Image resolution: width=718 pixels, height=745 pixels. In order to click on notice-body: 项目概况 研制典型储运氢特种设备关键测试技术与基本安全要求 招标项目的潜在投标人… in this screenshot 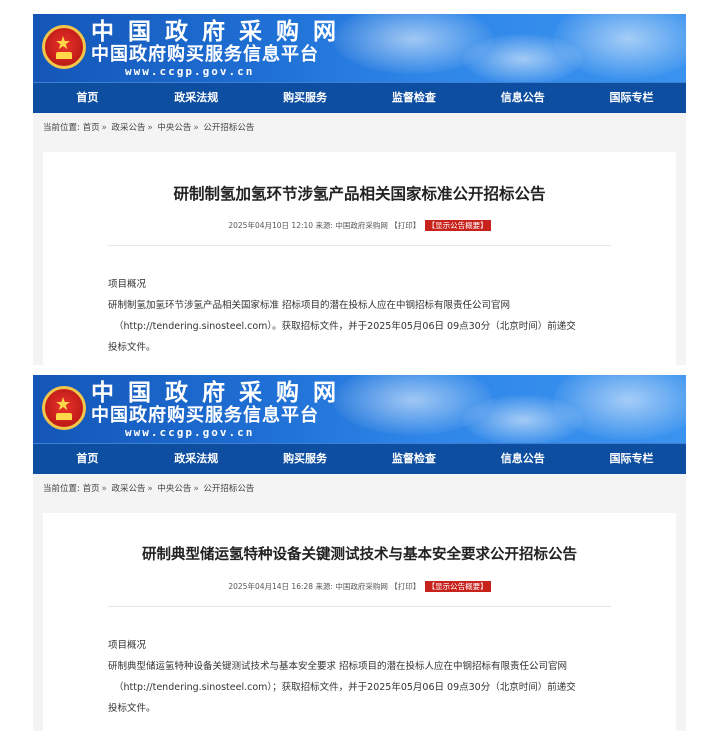, I will do `click(364, 677)`.